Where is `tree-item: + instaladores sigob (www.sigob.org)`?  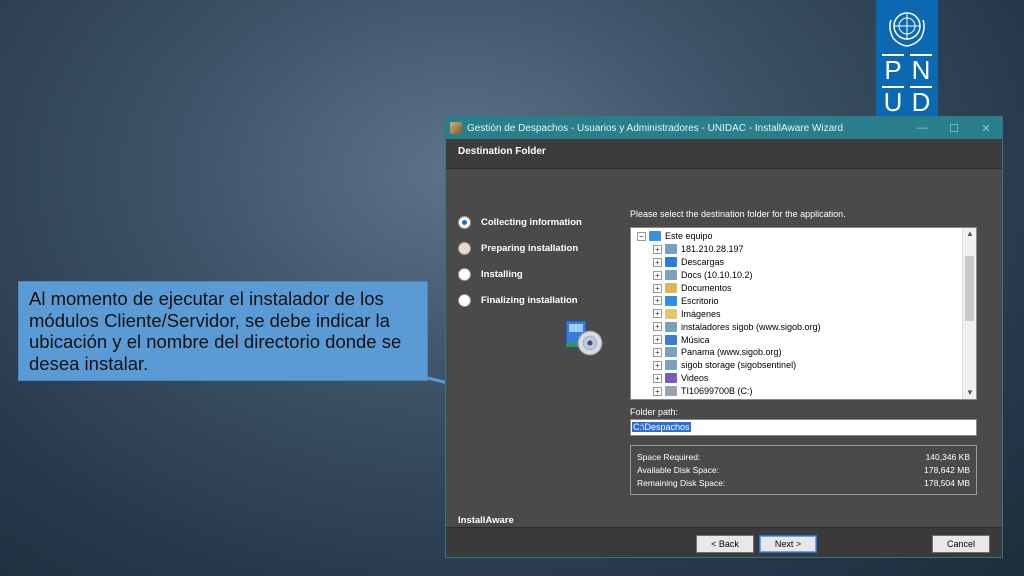
tree-item: + instaladores sigob (www.sigob.org) is located at coordinates (797, 326).